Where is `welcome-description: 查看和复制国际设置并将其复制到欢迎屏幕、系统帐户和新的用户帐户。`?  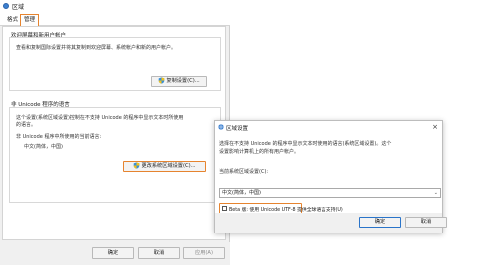
welcome-description: 查看和复制国际设置并将其复制到欢迎屏幕、系统帐户和新的用户帐户。 is located at coordinates (96, 48).